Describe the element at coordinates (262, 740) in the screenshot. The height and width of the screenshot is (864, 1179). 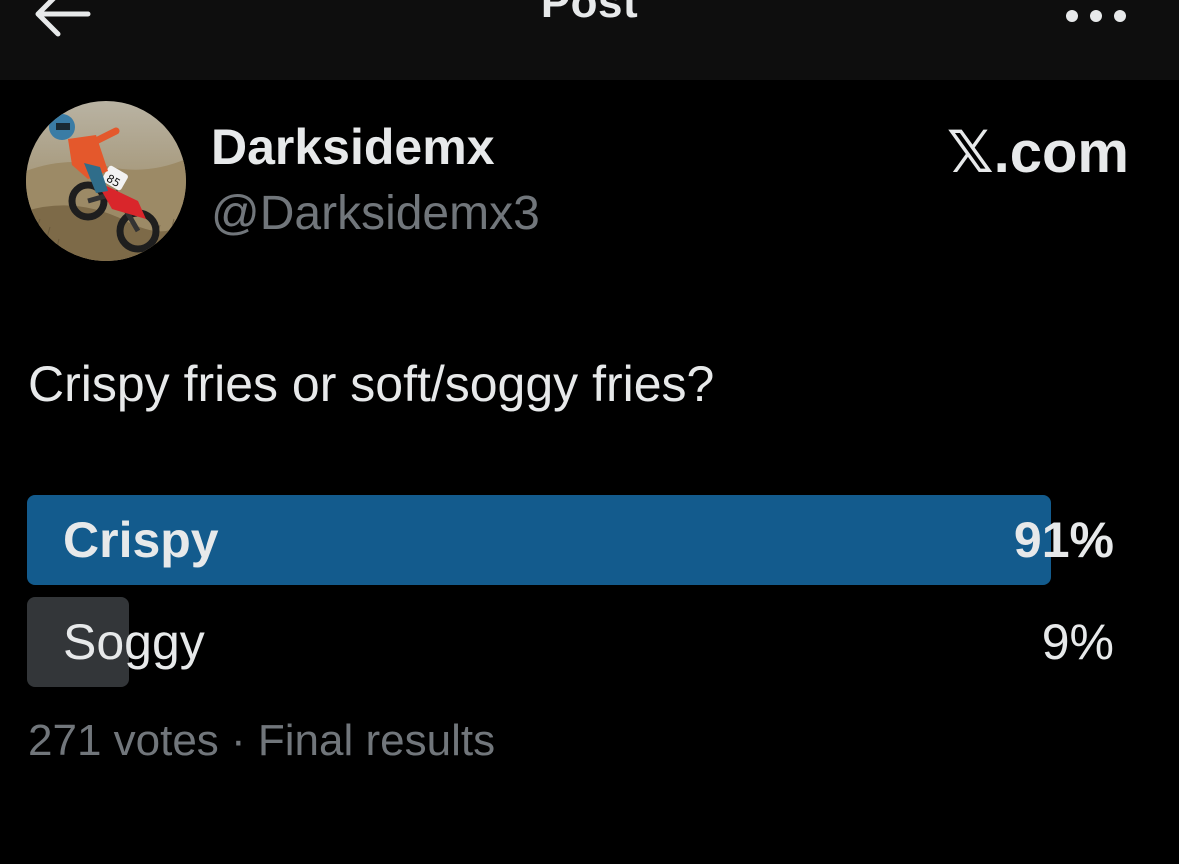
I see `poll-summary: 271 votes · Final results` at that location.